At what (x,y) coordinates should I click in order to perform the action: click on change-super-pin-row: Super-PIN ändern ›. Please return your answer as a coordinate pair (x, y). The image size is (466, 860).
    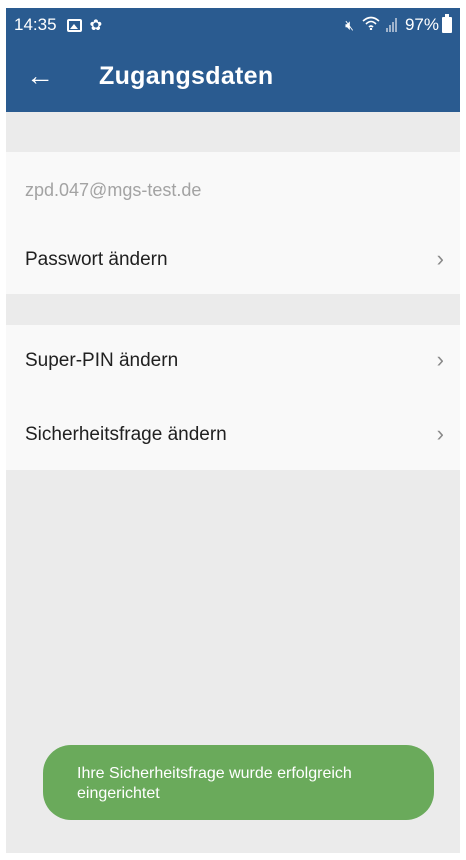
    Looking at the image, I should click on (233, 361).